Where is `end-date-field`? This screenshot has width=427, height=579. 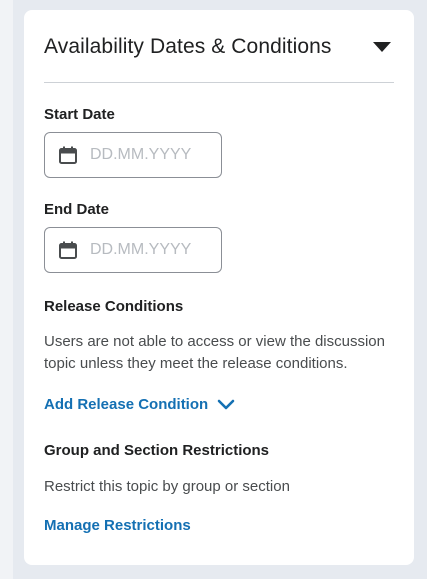
end-date-field is located at coordinates (133, 250).